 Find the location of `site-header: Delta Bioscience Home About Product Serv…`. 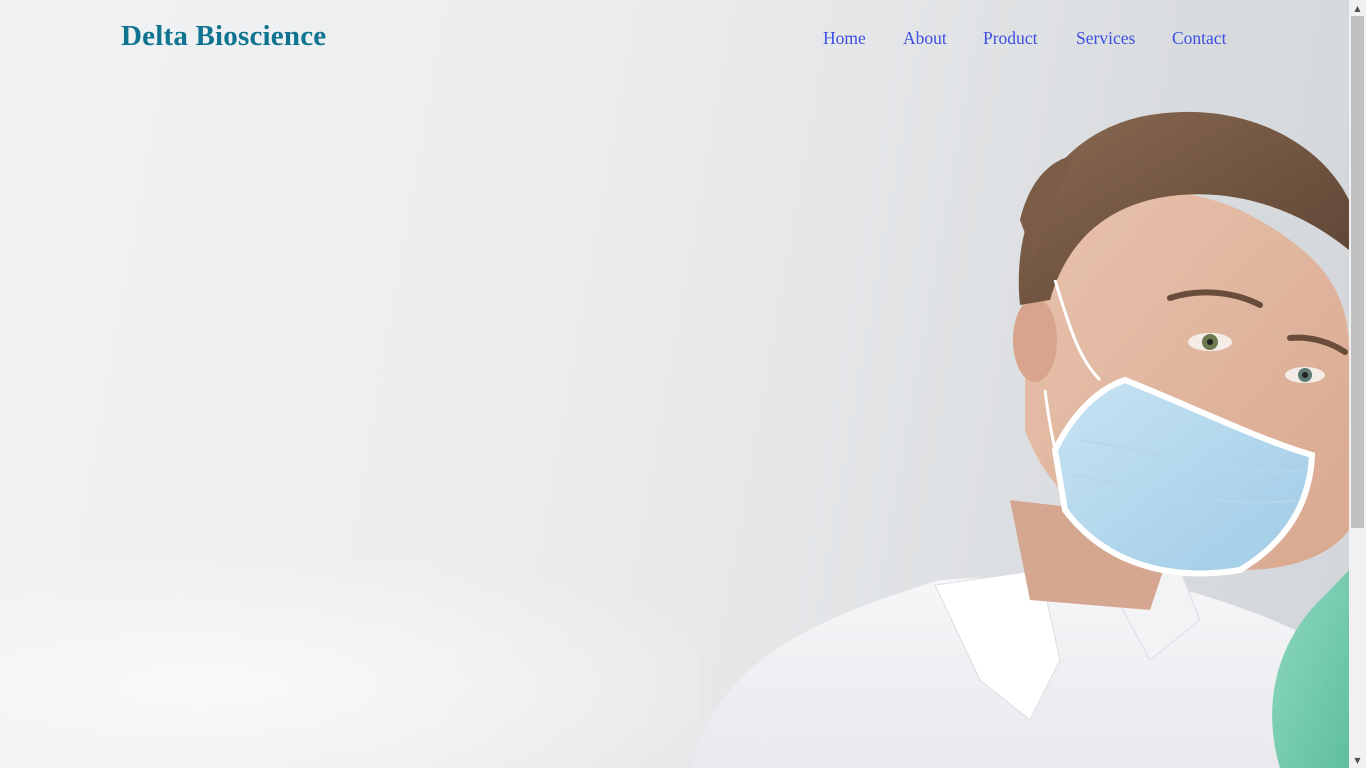

site-header: Delta Bioscience Home About Product Serv… is located at coordinates (674, 38).